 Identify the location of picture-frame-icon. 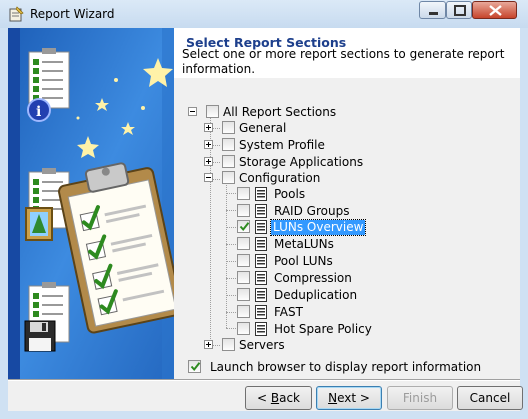
(39, 224).